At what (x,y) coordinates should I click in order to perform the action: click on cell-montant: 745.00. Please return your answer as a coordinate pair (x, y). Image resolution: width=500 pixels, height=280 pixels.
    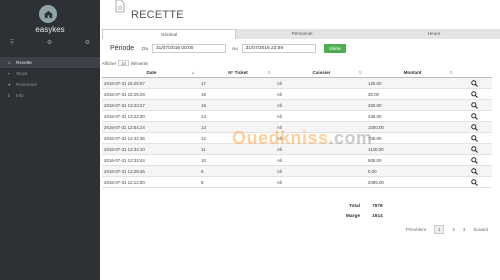
    Looking at the image, I should click on (375, 138).